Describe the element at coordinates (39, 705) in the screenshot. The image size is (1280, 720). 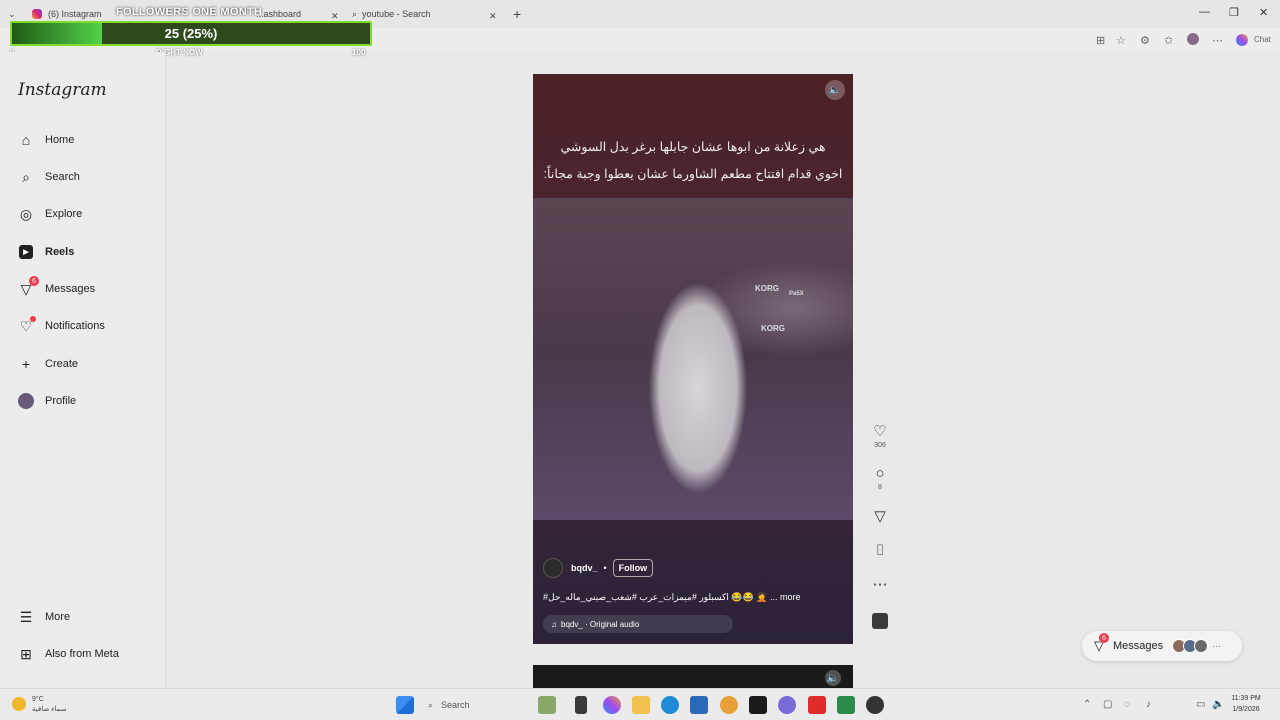
I see `weather-widget: 9°C سماء صافية` at that location.